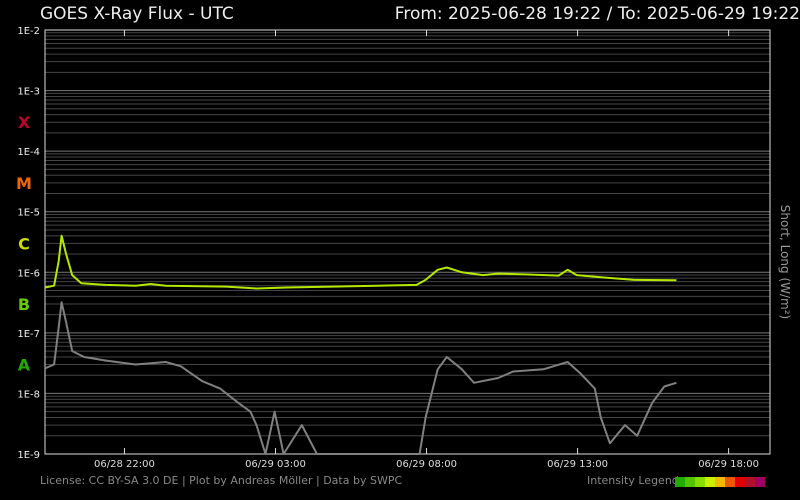 The width and height of the screenshot is (800, 500). What do you see at coordinates (24, 243) in the screenshot?
I see `flare-class-C: C` at bounding box center [24, 243].